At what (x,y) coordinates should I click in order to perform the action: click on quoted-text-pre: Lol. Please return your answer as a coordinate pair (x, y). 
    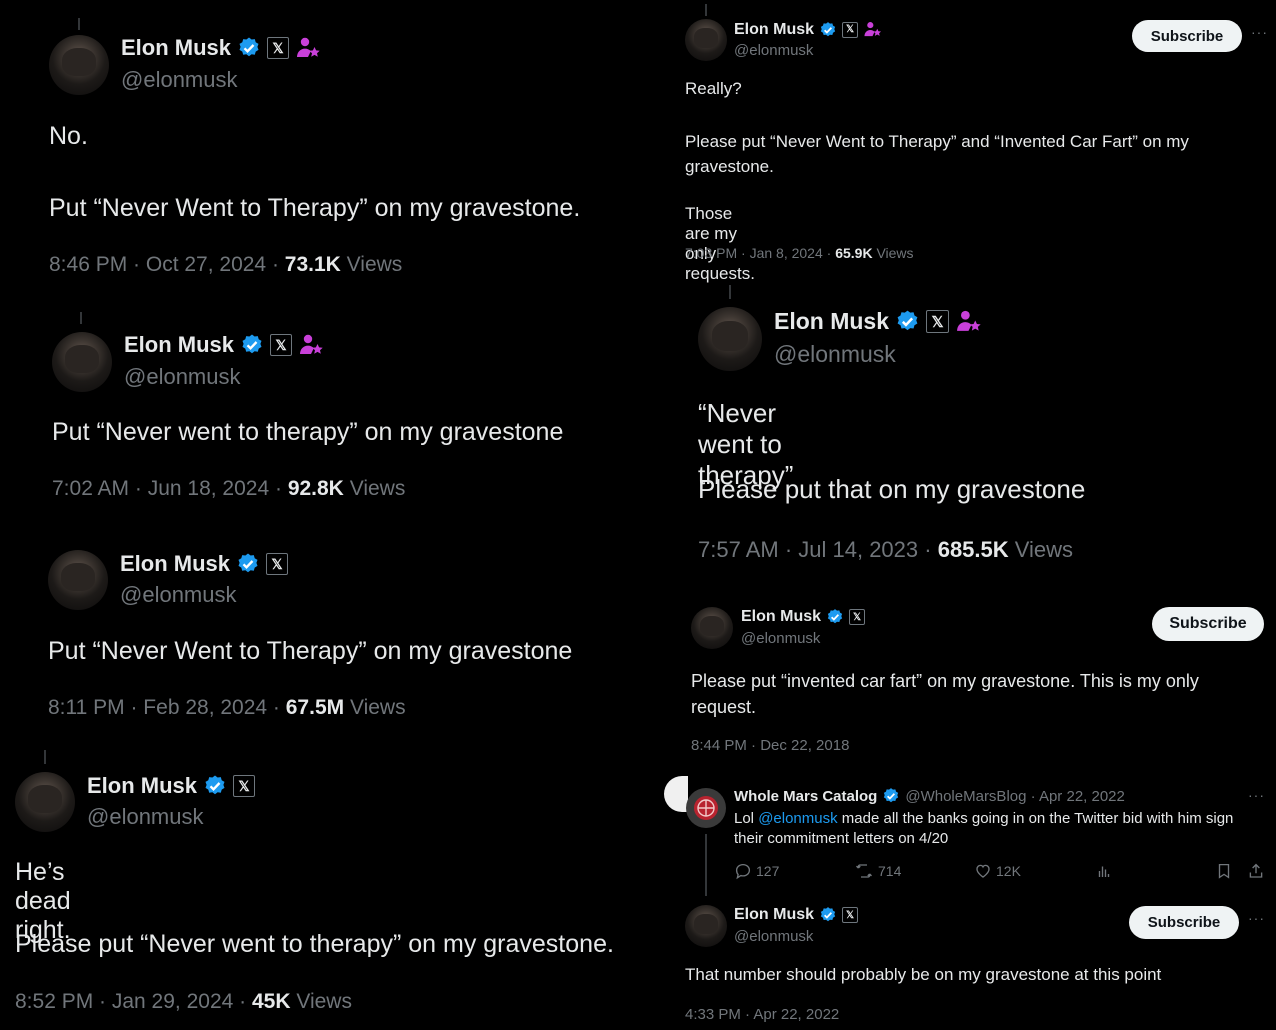
    Looking at the image, I should click on (746, 818).